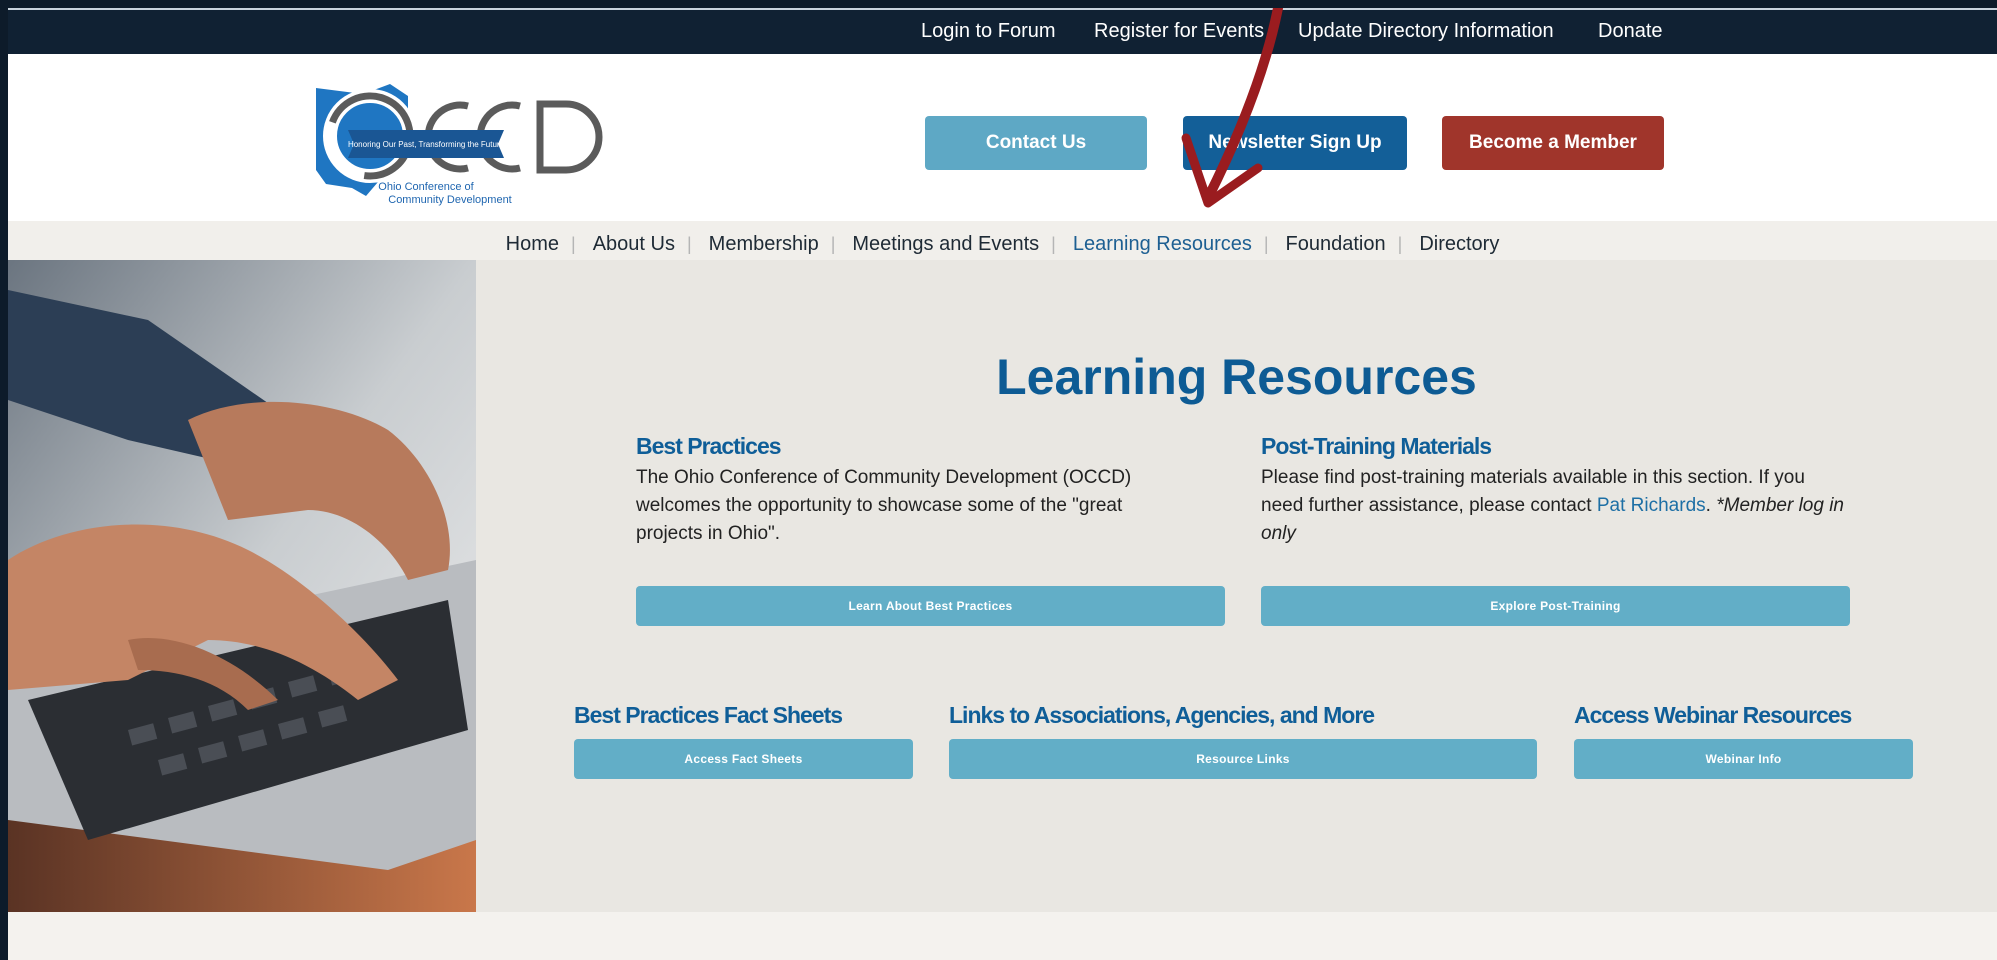 This screenshot has height=960, width=1997. I want to click on nav-about-us: About Us, so click(634, 244).